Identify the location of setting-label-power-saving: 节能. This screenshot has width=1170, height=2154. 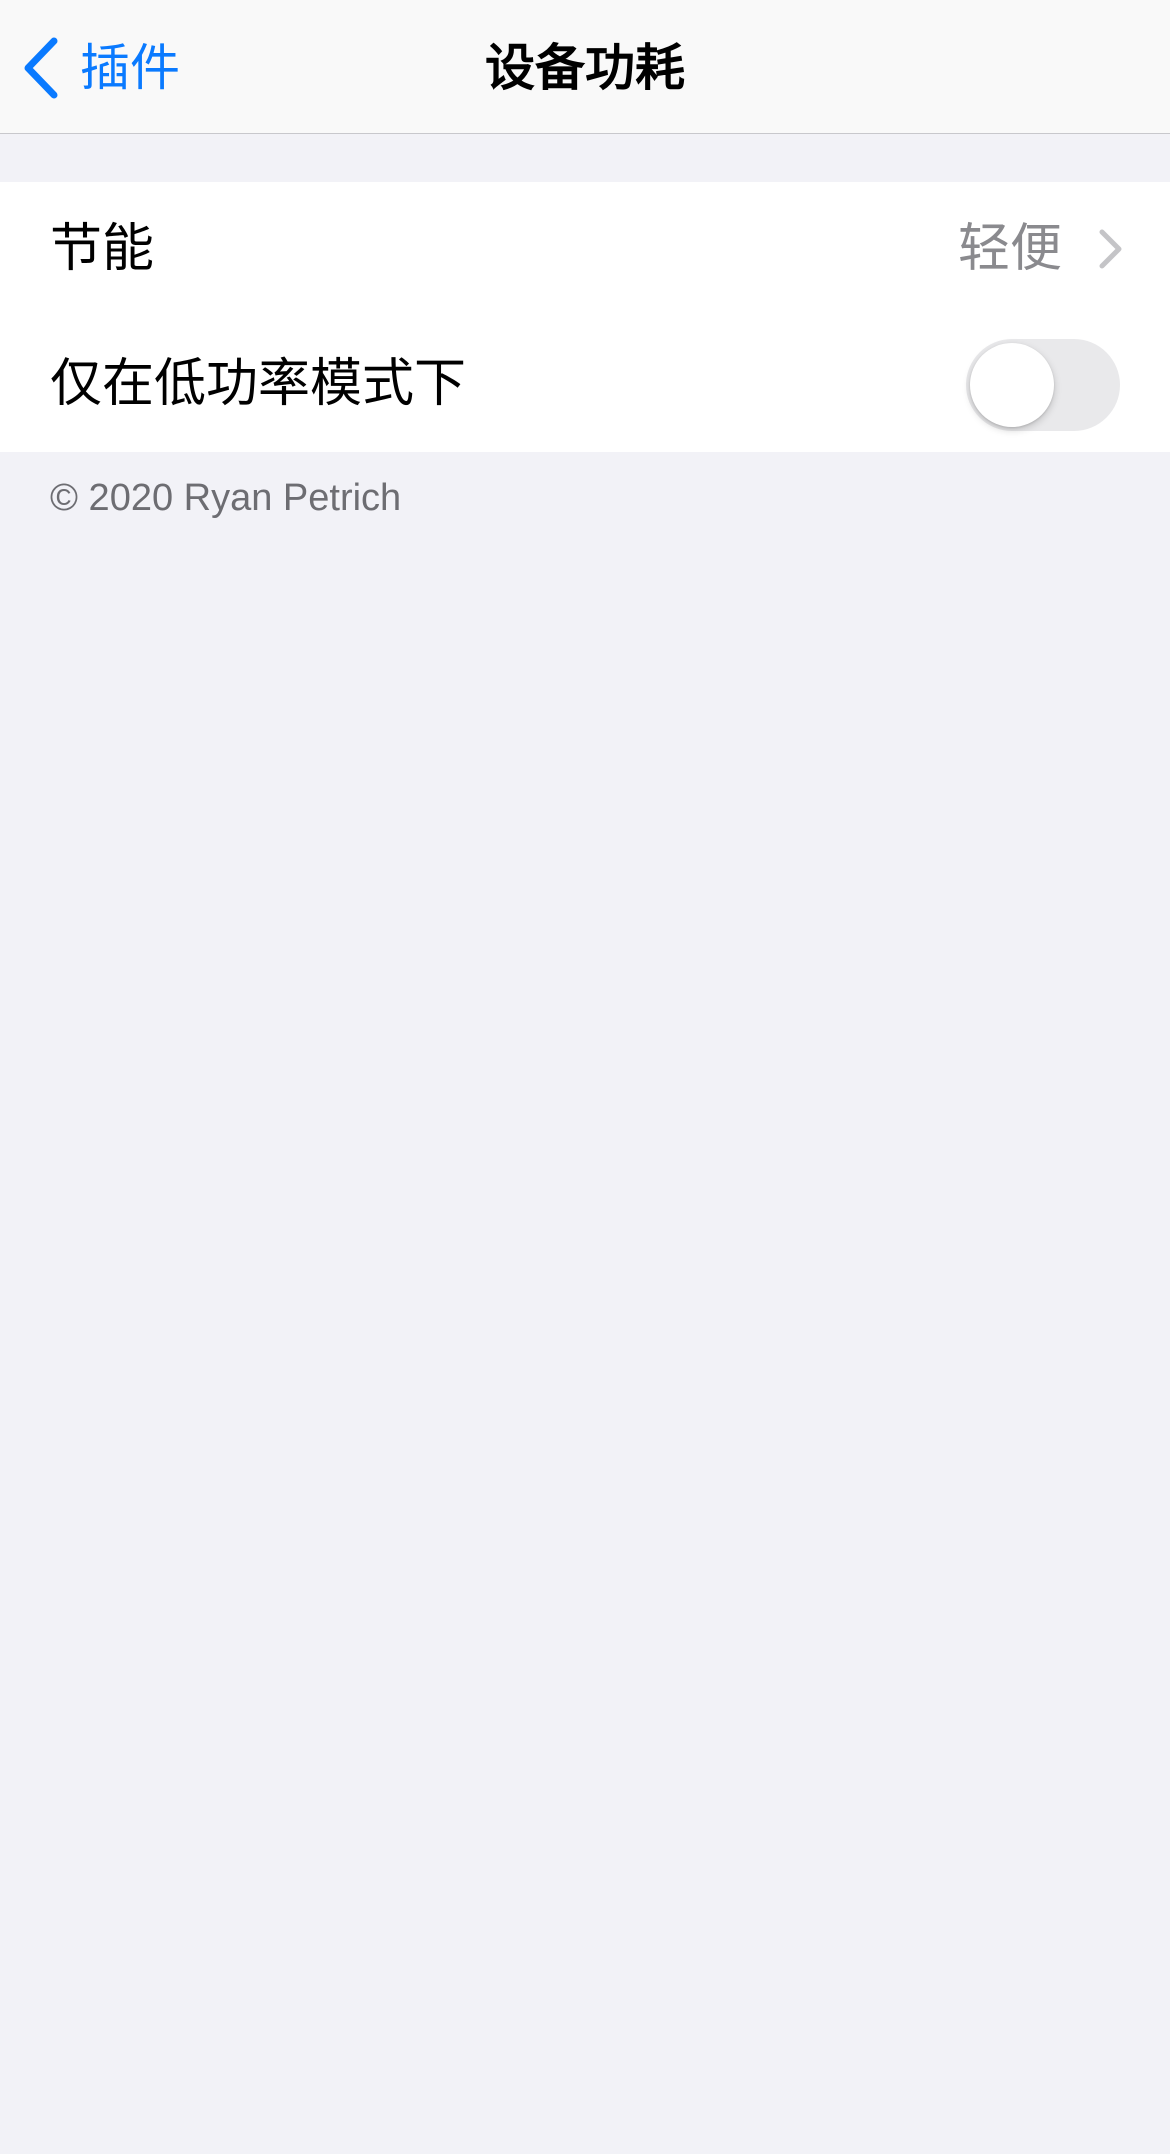
(102, 249).